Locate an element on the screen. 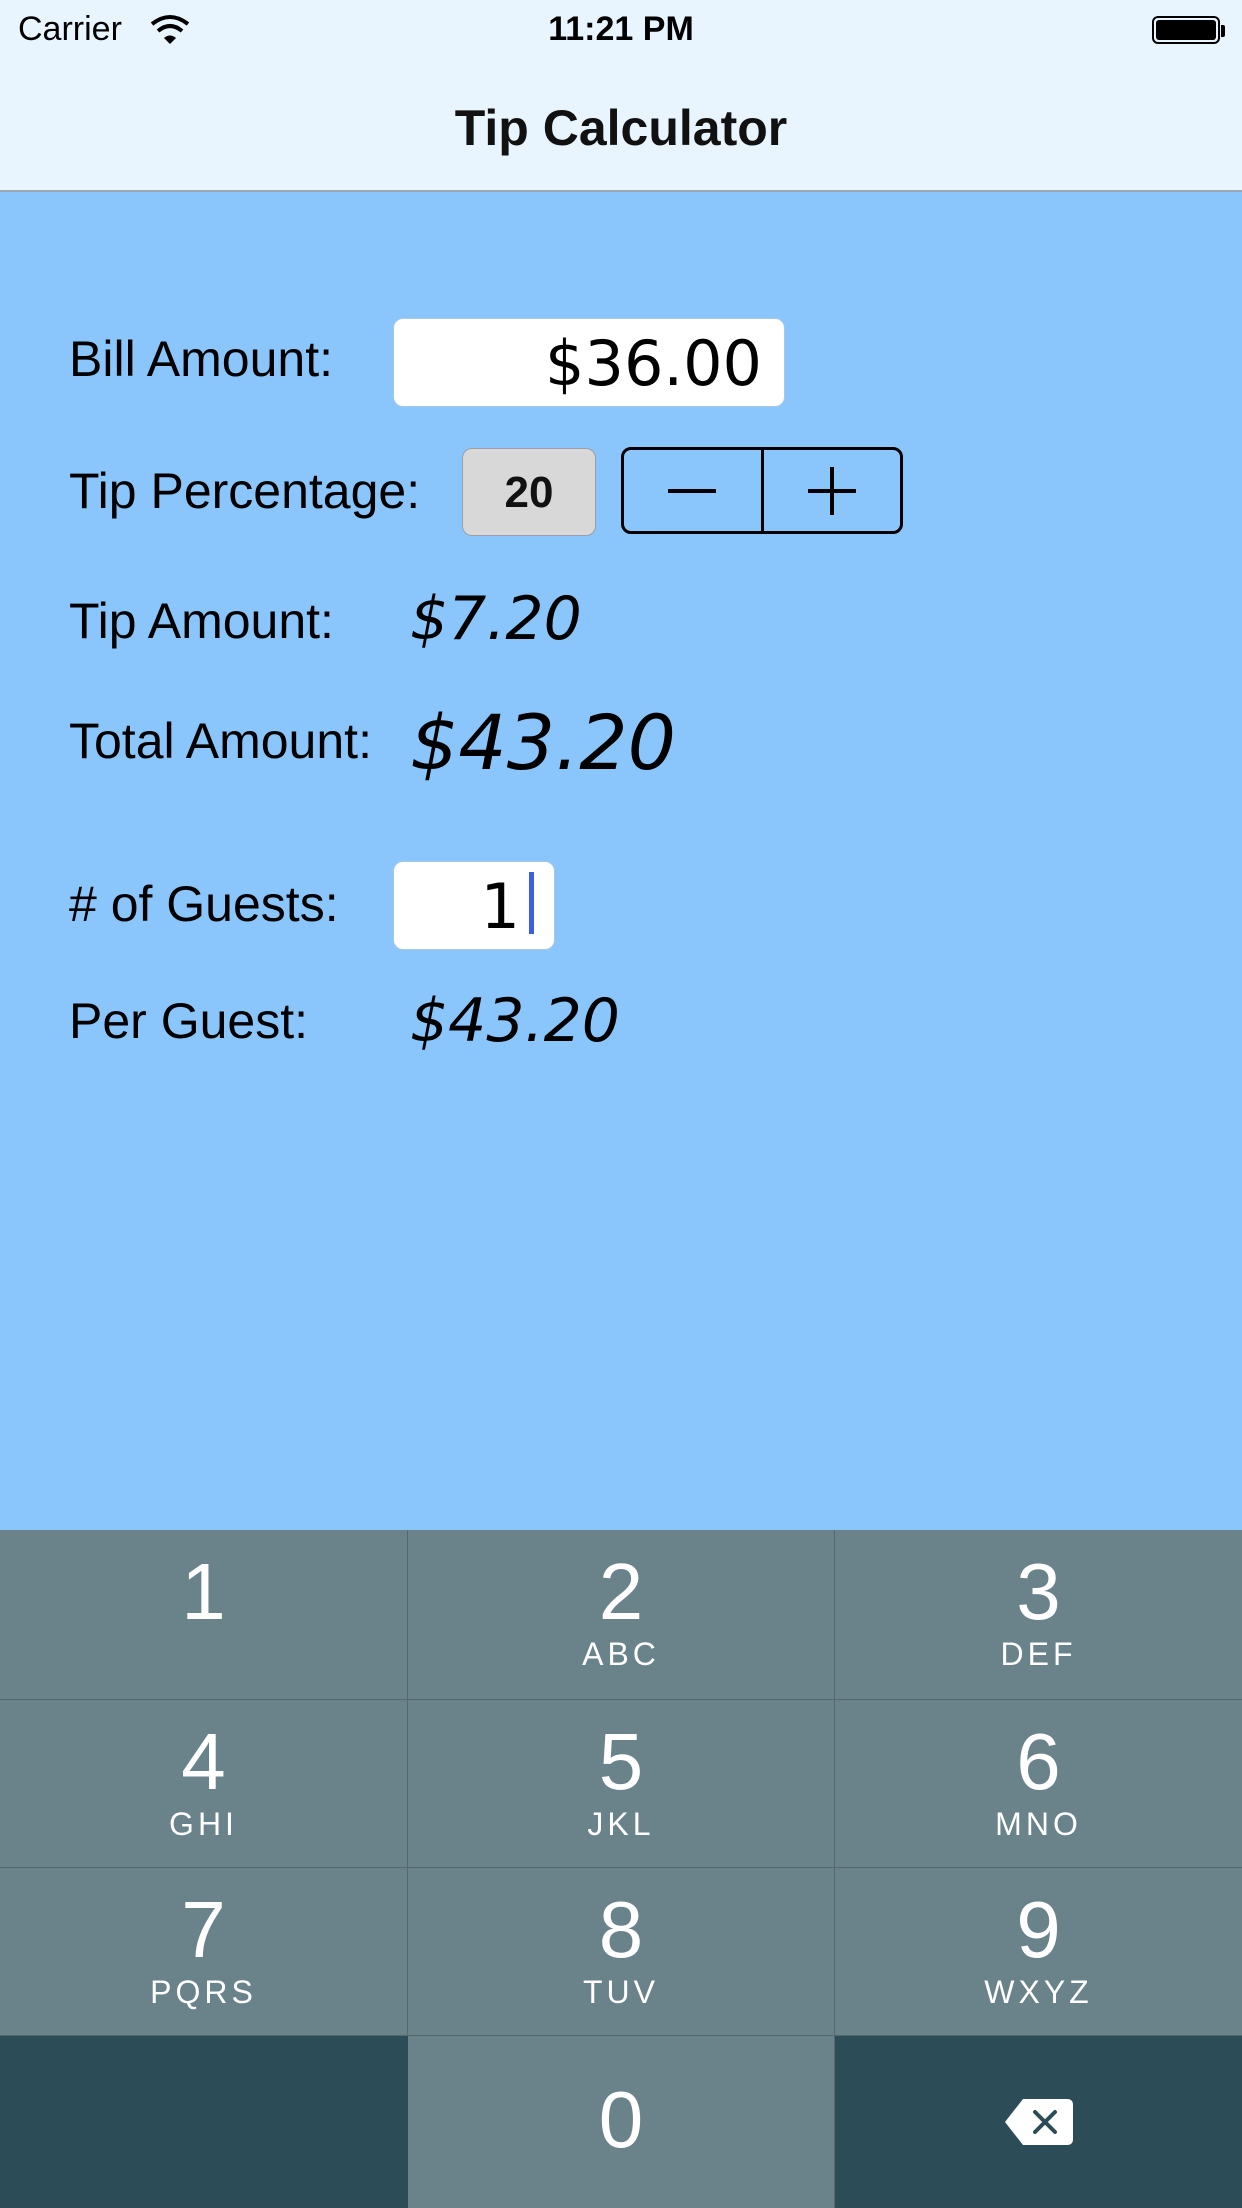  minus-icon is located at coordinates (692, 490).